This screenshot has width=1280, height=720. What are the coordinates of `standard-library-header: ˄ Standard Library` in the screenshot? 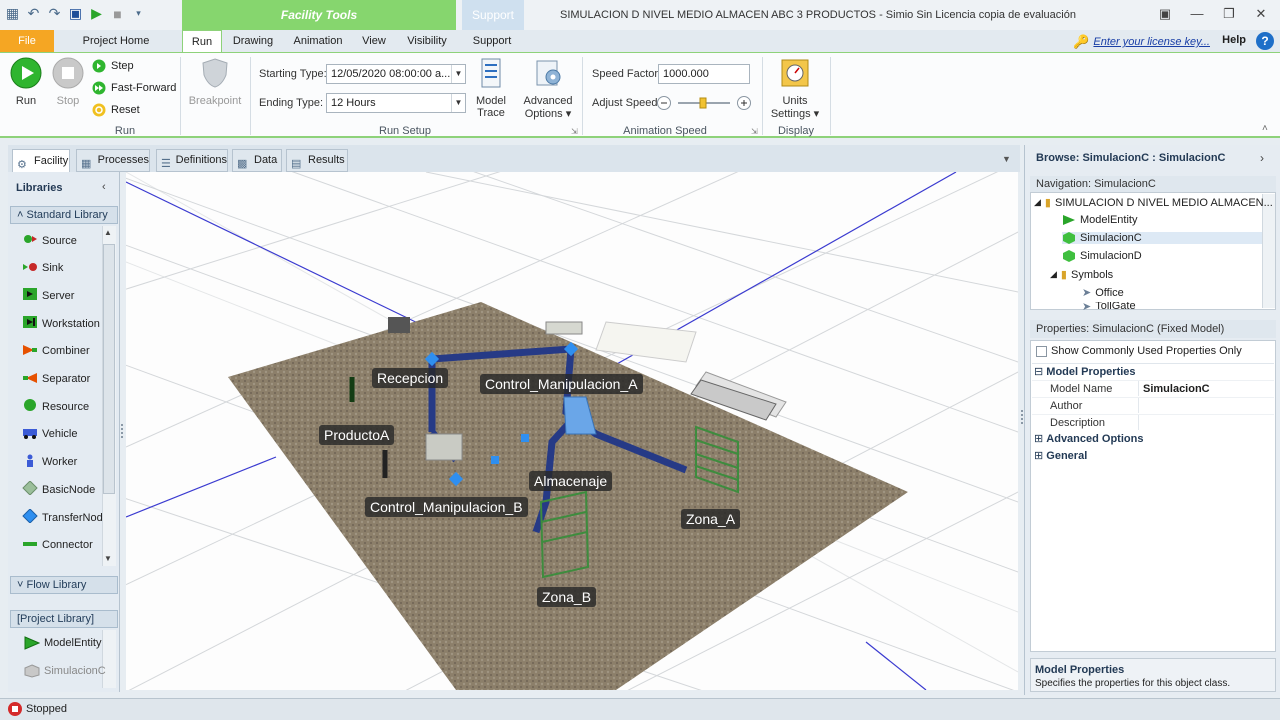 It's located at (64, 215).